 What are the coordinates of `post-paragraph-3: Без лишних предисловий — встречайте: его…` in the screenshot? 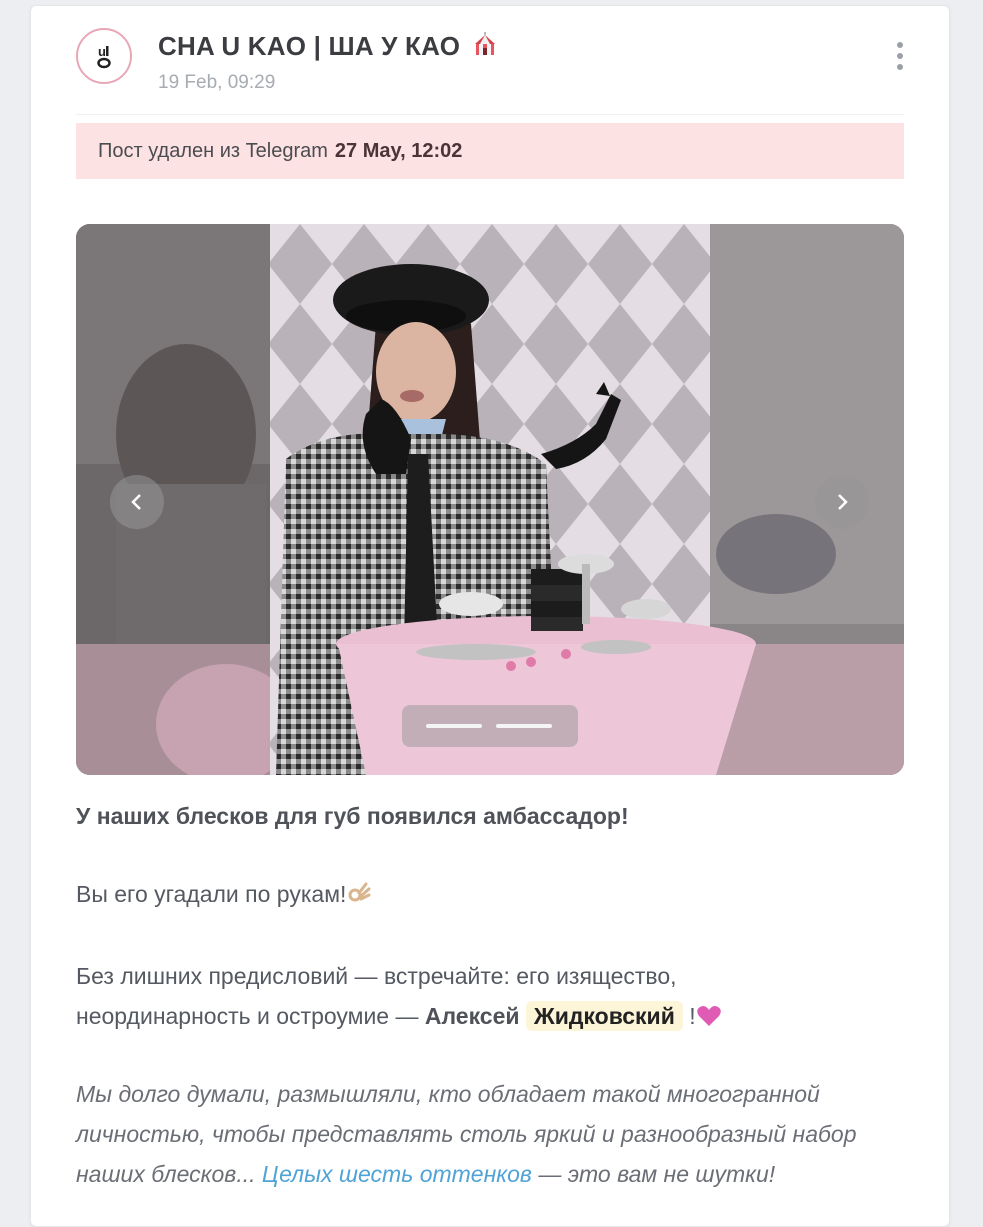 It's located at (496, 998).